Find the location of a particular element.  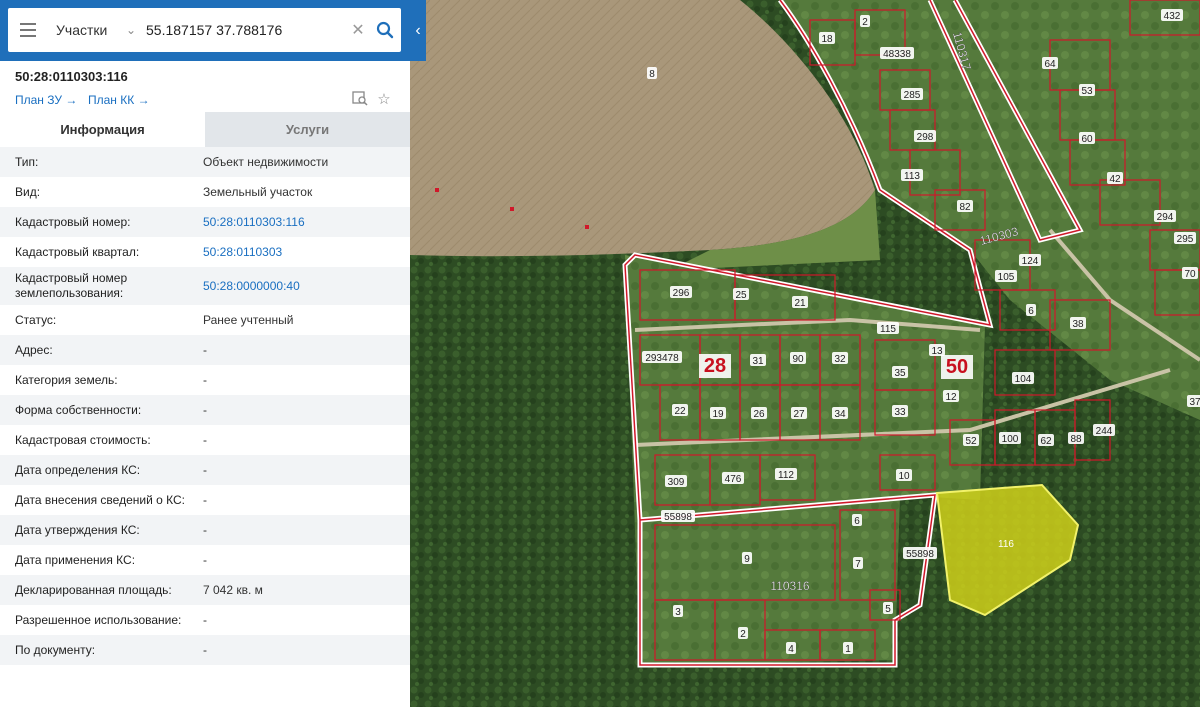

svg-text: 21 is located at coordinates (800, 303).